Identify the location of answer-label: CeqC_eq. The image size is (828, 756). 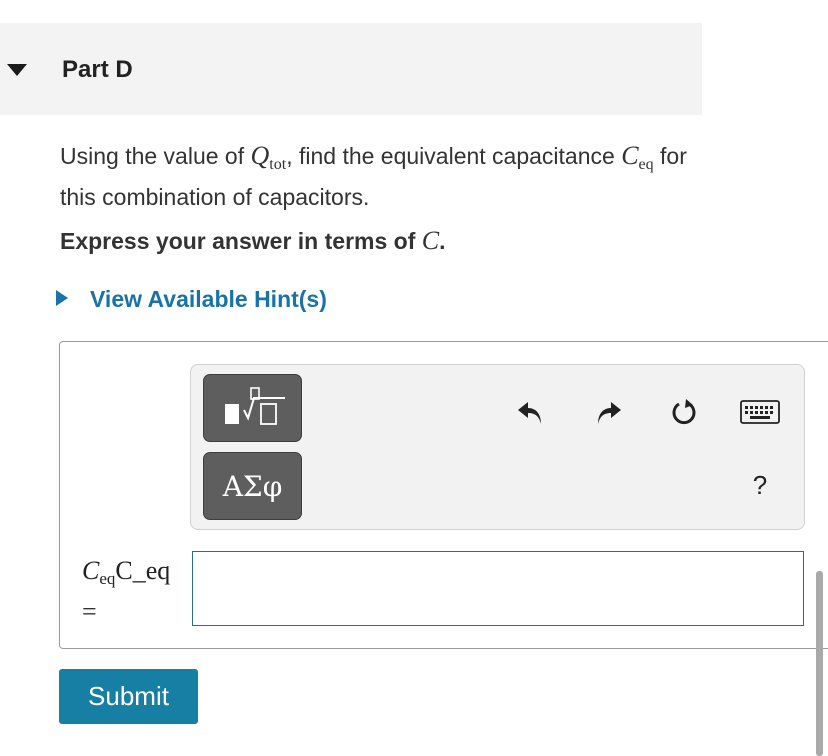
(126, 572).